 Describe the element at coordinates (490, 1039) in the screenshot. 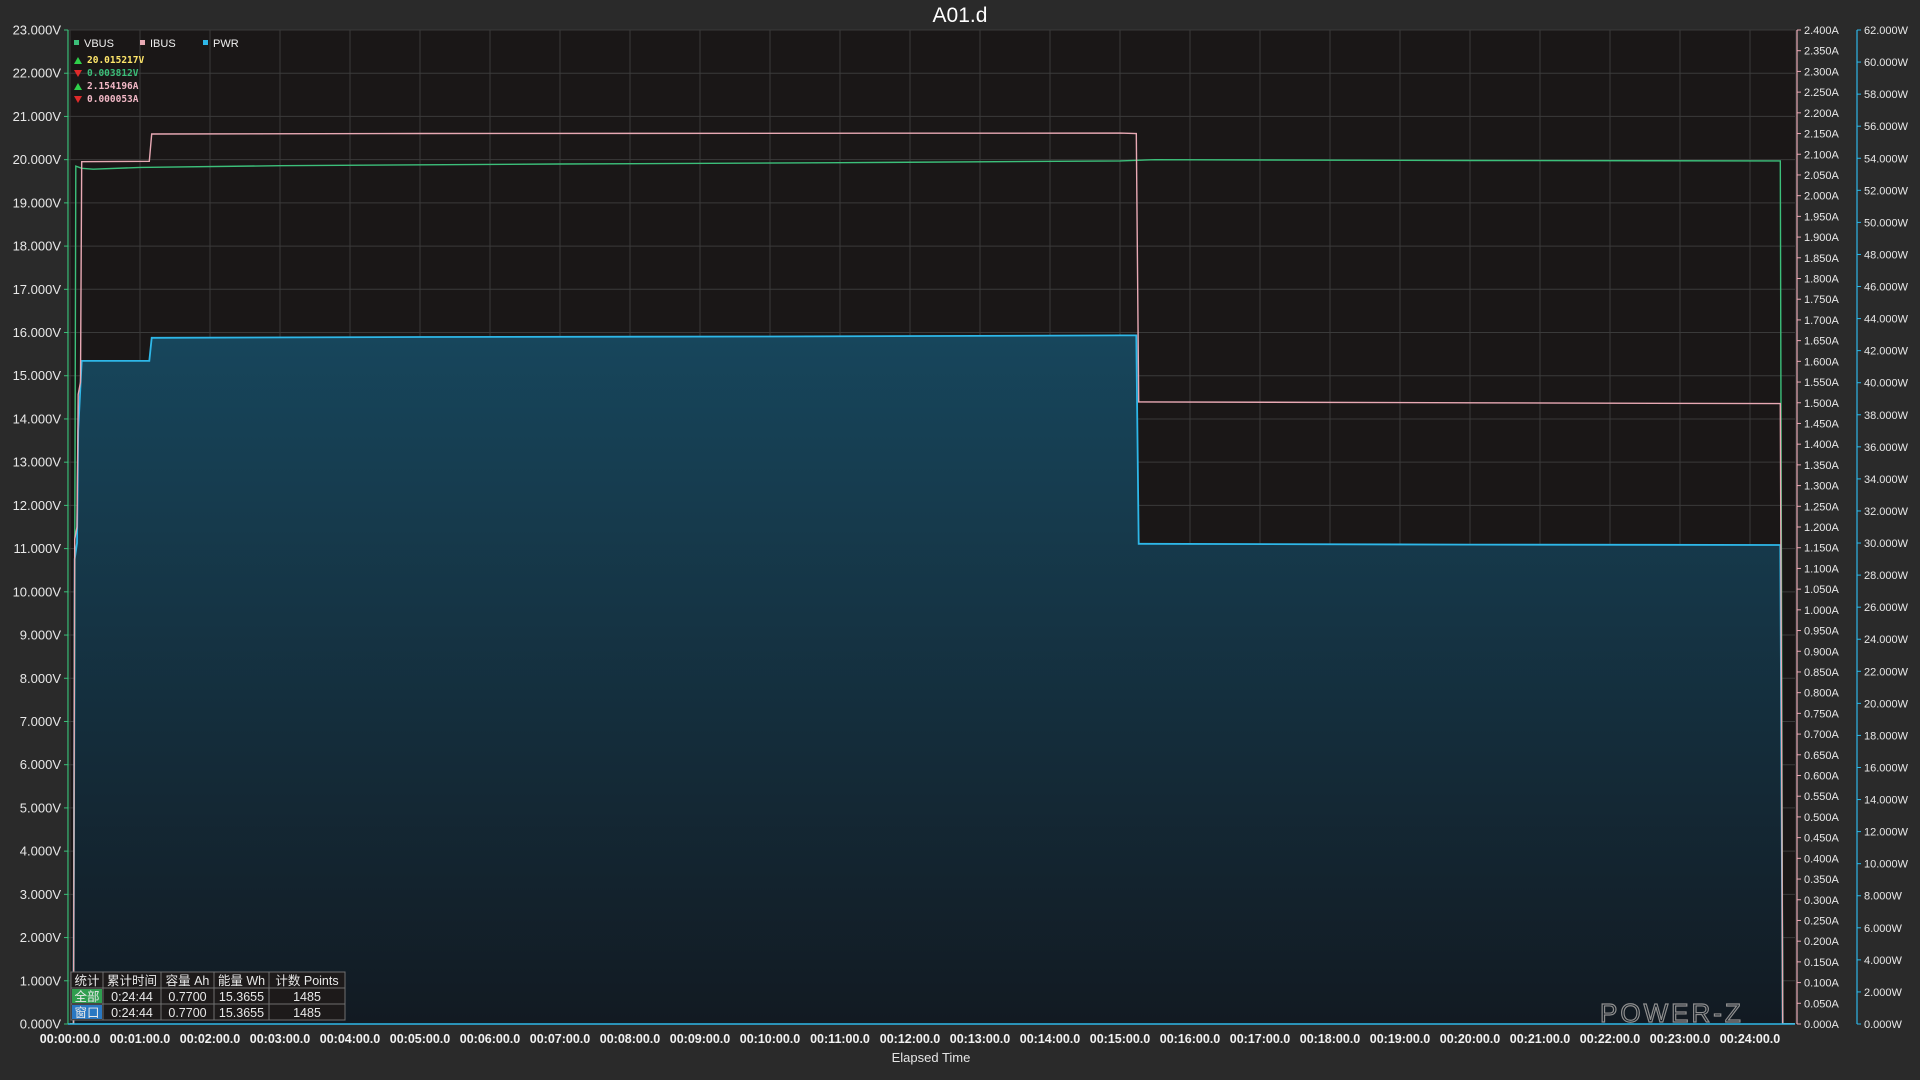

I see `x-tick-label: 00:06:00.0` at that location.